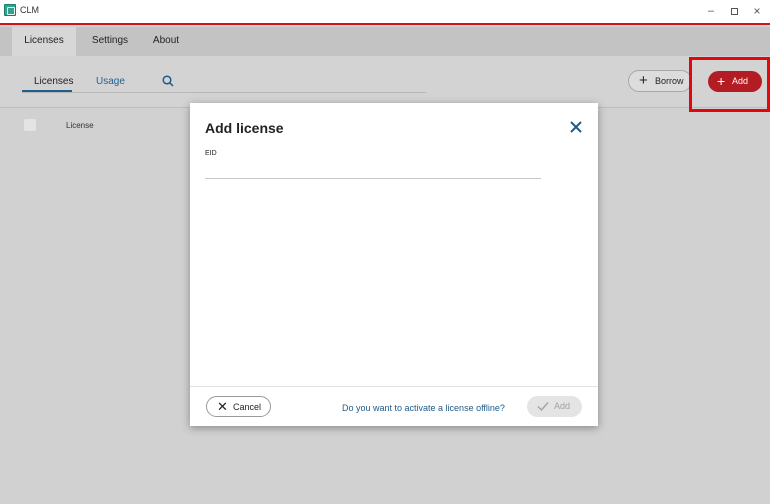 The height and width of the screenshot is (504, 770). Describe the element at coordinates (166, 41) in the screenshot. I see `tab-about: About` at that location.